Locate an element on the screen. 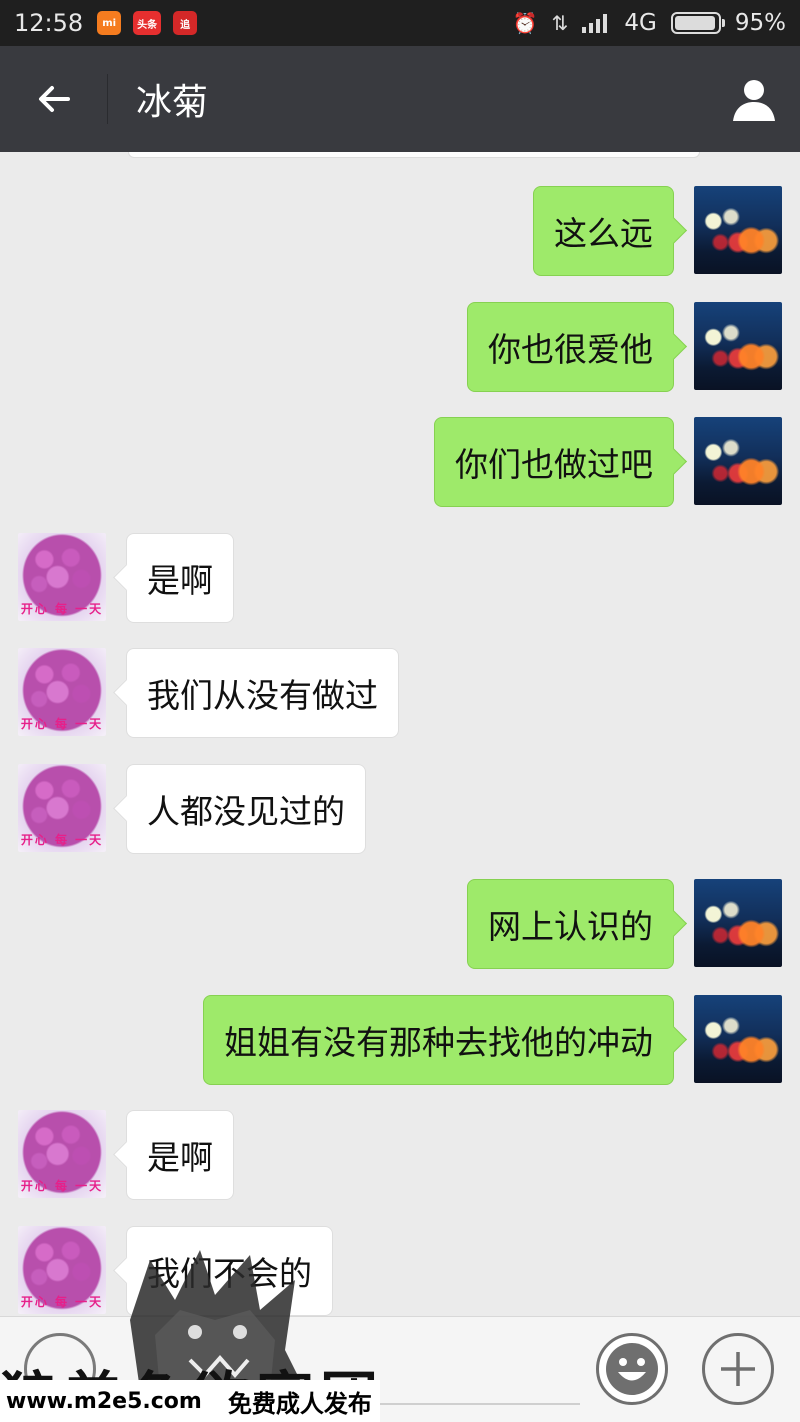 The image size is (800, 1422). mi-app-notification-icon: mi is located at coordinates (109, 23).